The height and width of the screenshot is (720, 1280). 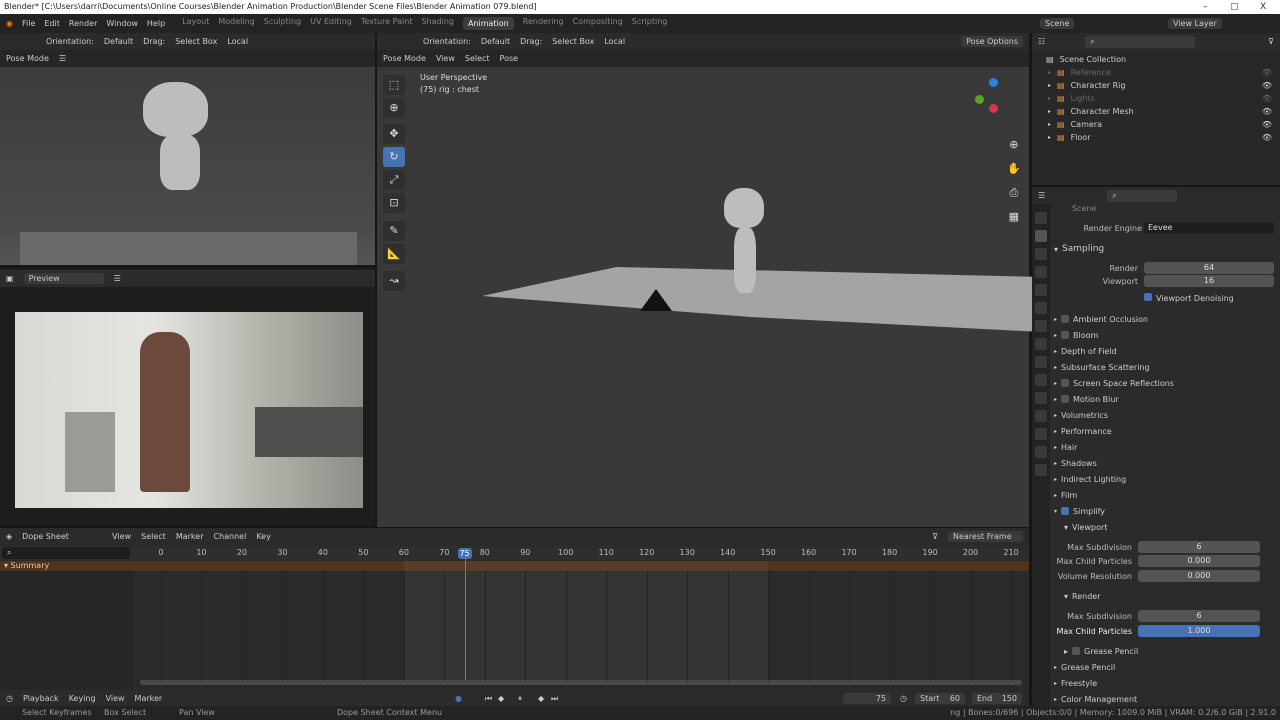 What do you see at coordinates (1164, 399) in the screenshot?
I see `panel-motion-blur: ▸ Motion Blur` at bounding box center [1164, 399].